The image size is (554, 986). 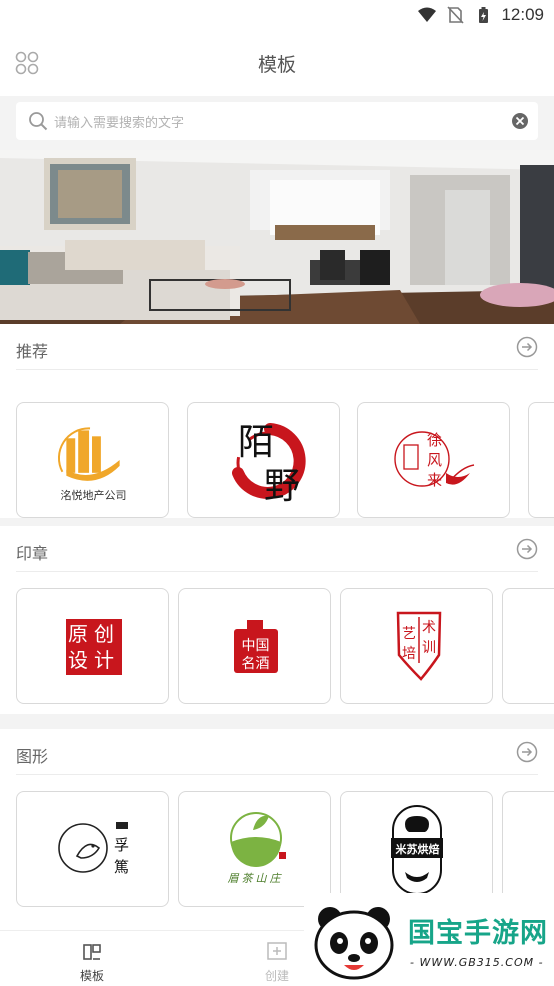 I want to click on card-char: 孚, so click(x=122, y=845).